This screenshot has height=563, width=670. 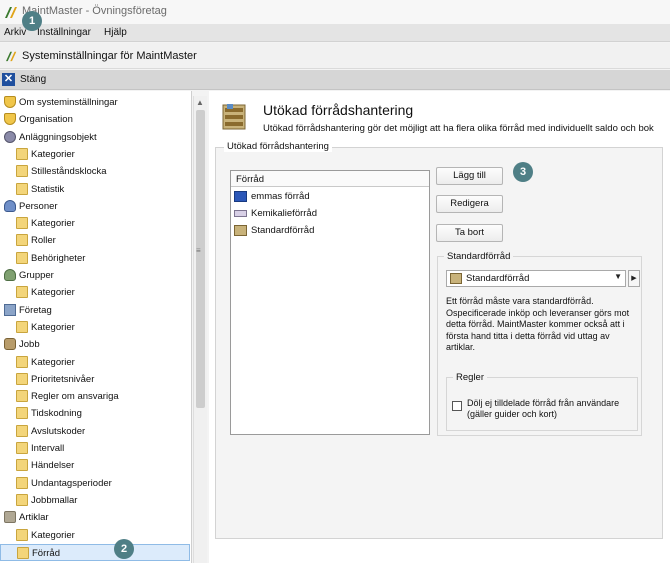 What do you see at coordinates (95, 189) in the screenshot?
I see `sidebar-item: Statistik` at bounding box center [95, 189].